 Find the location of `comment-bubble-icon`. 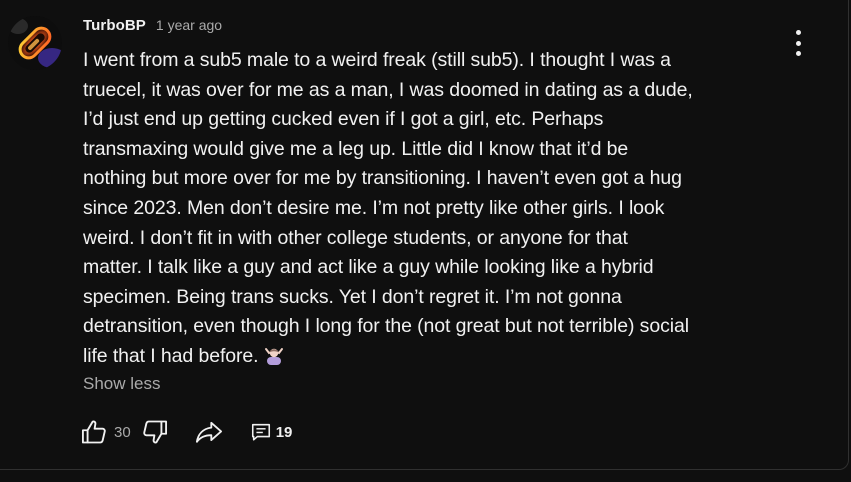

comment-bubble-icon is located at coordinates (260, 432).